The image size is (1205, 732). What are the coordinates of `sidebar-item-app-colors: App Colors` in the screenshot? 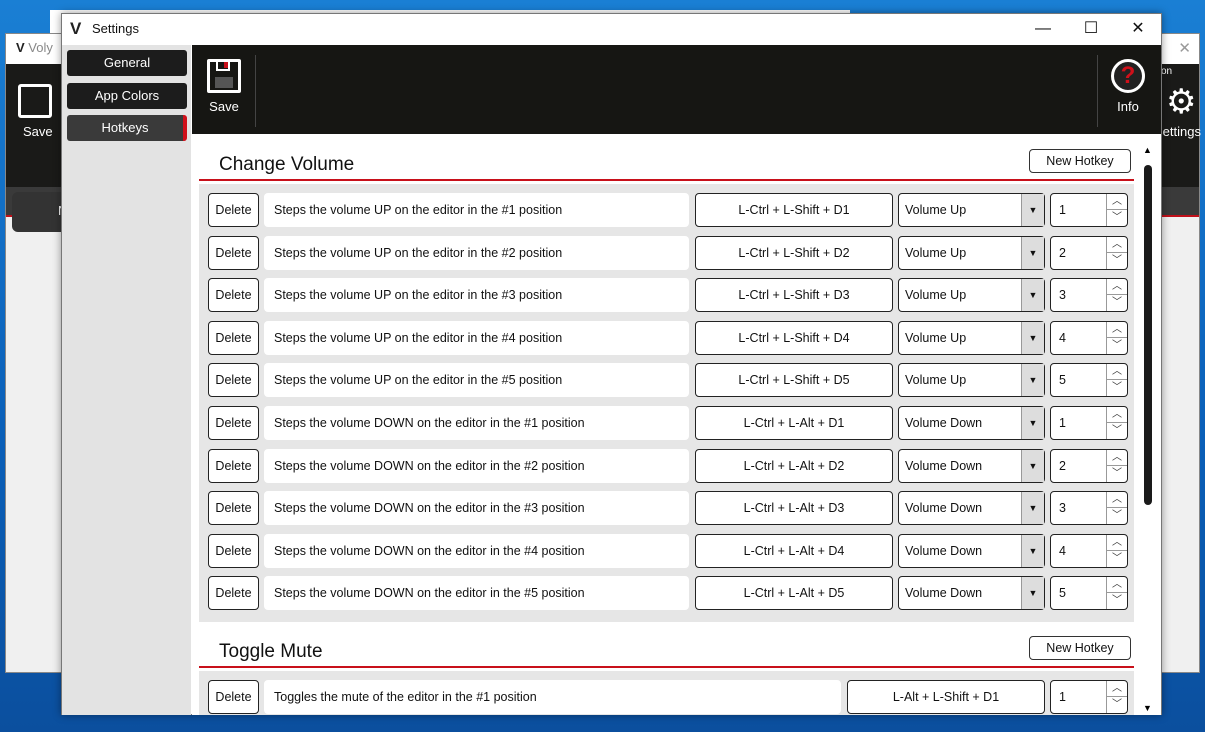 It's located at (127, 96).